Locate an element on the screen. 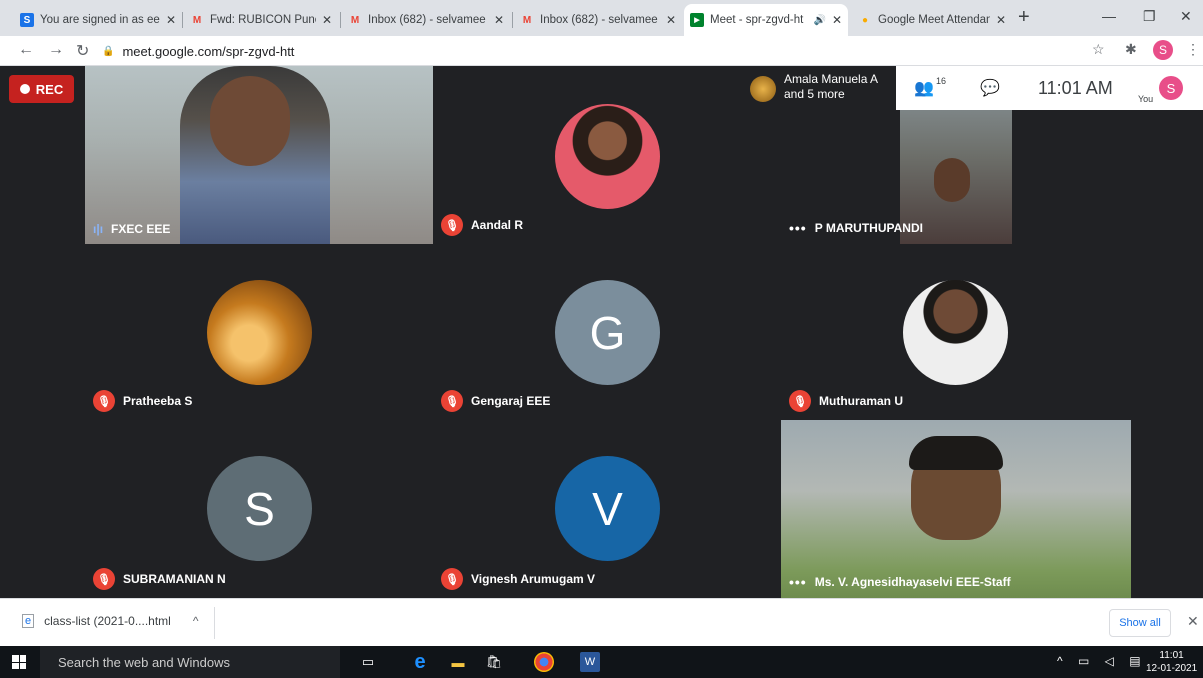 This screenshot has width=1203, height=678. reload-icon: ↻ is located at coordinates (82, 51).